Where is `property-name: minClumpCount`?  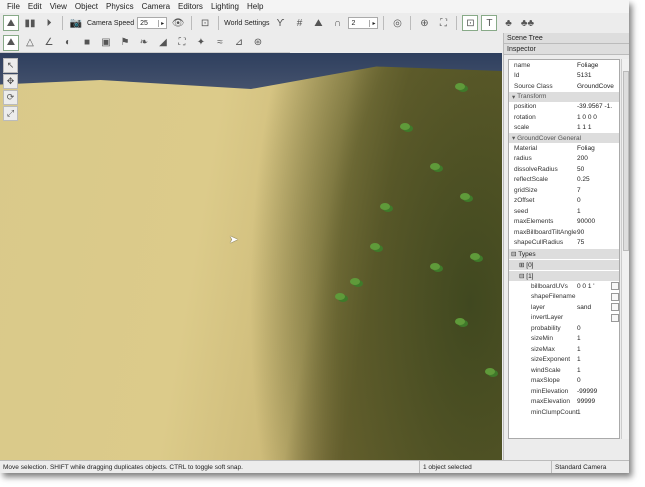 property-name: minClumpCount is located at coordinates (554, 412).